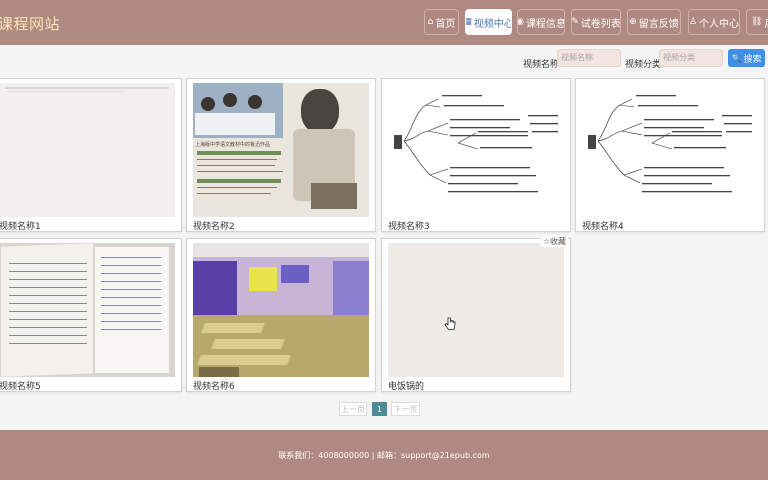 The image size is (768, 480). Describe the element at coordinates (546, 241) in the screenshot. I see `star-icon: ☆` at that location.